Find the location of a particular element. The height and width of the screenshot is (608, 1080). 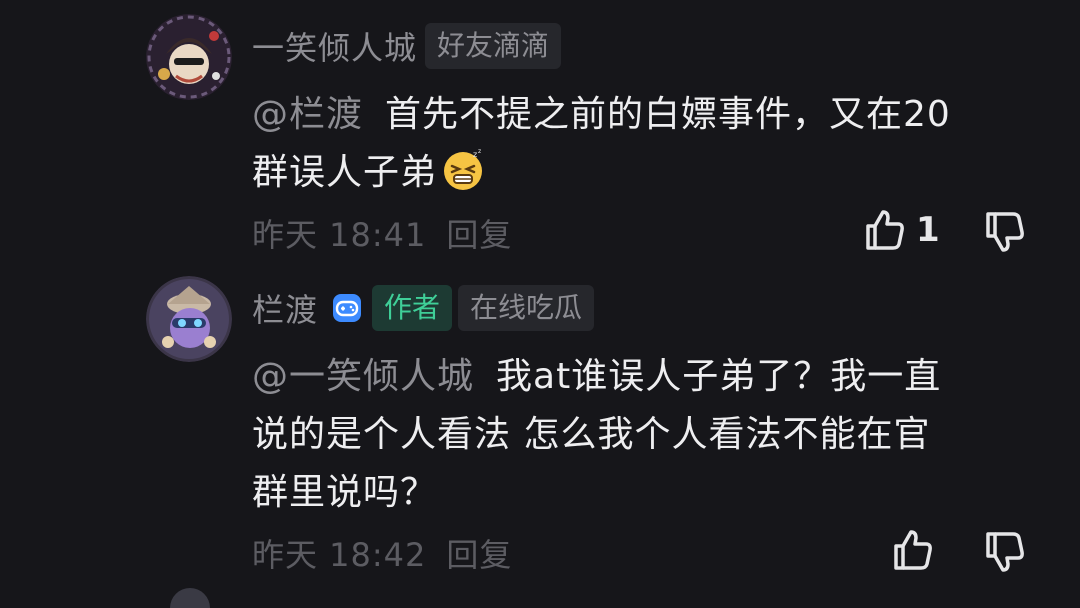

tired-face-emoji-icon: z z is located at coordinates (463, 169).